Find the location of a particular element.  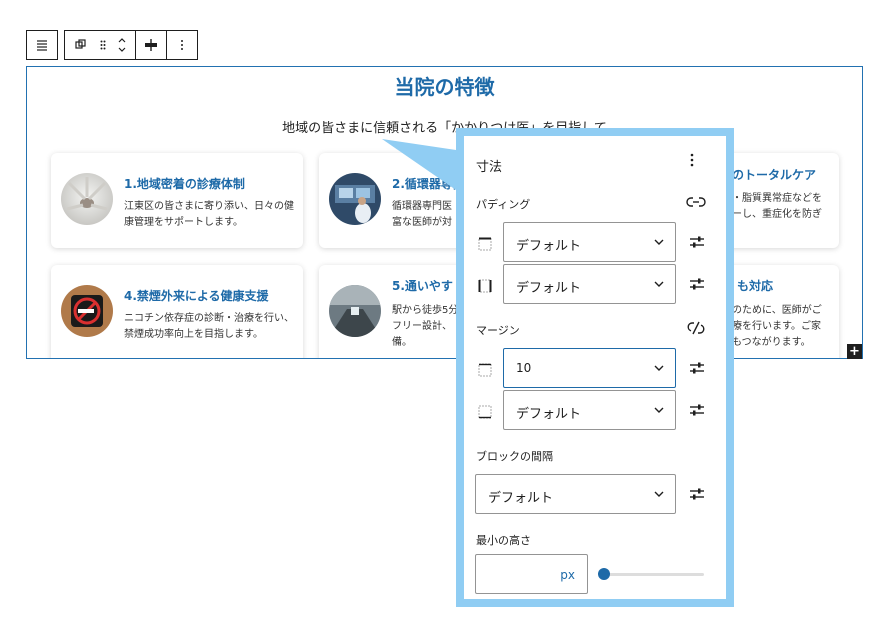

slider-track is located at coordinates (653, 574).